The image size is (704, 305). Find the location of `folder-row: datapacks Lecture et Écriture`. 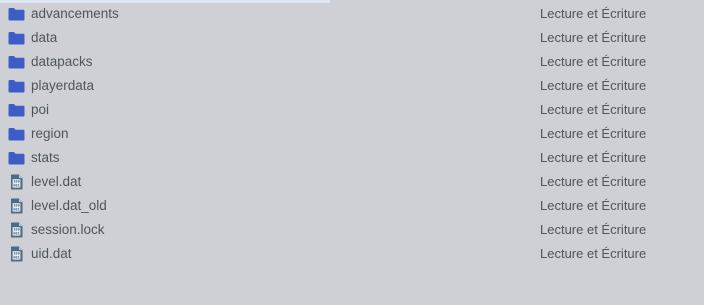

folder-row: datapacks Lecture et Écriture is located at coordinates (352, 62).